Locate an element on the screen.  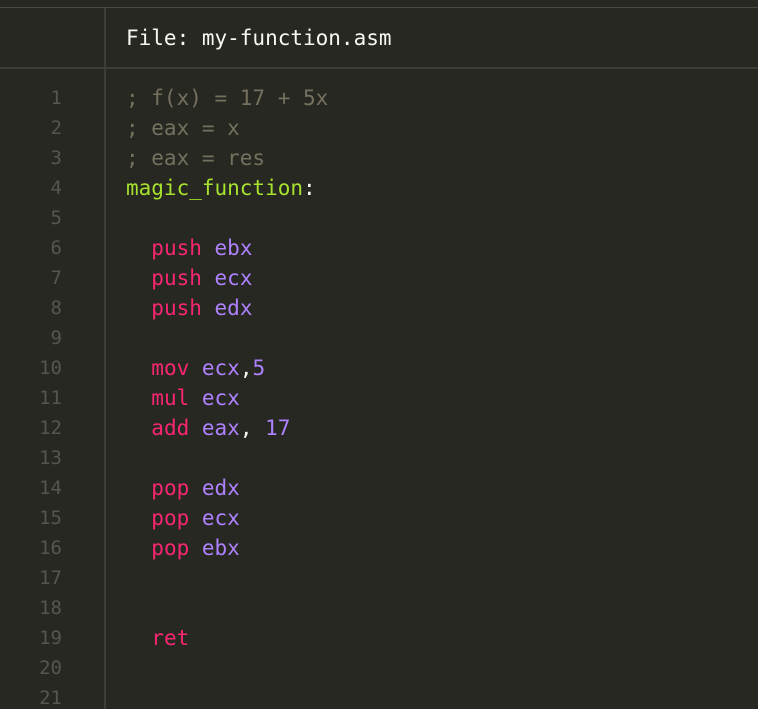
number-literal: 17 is located at coordinates (278, 428).